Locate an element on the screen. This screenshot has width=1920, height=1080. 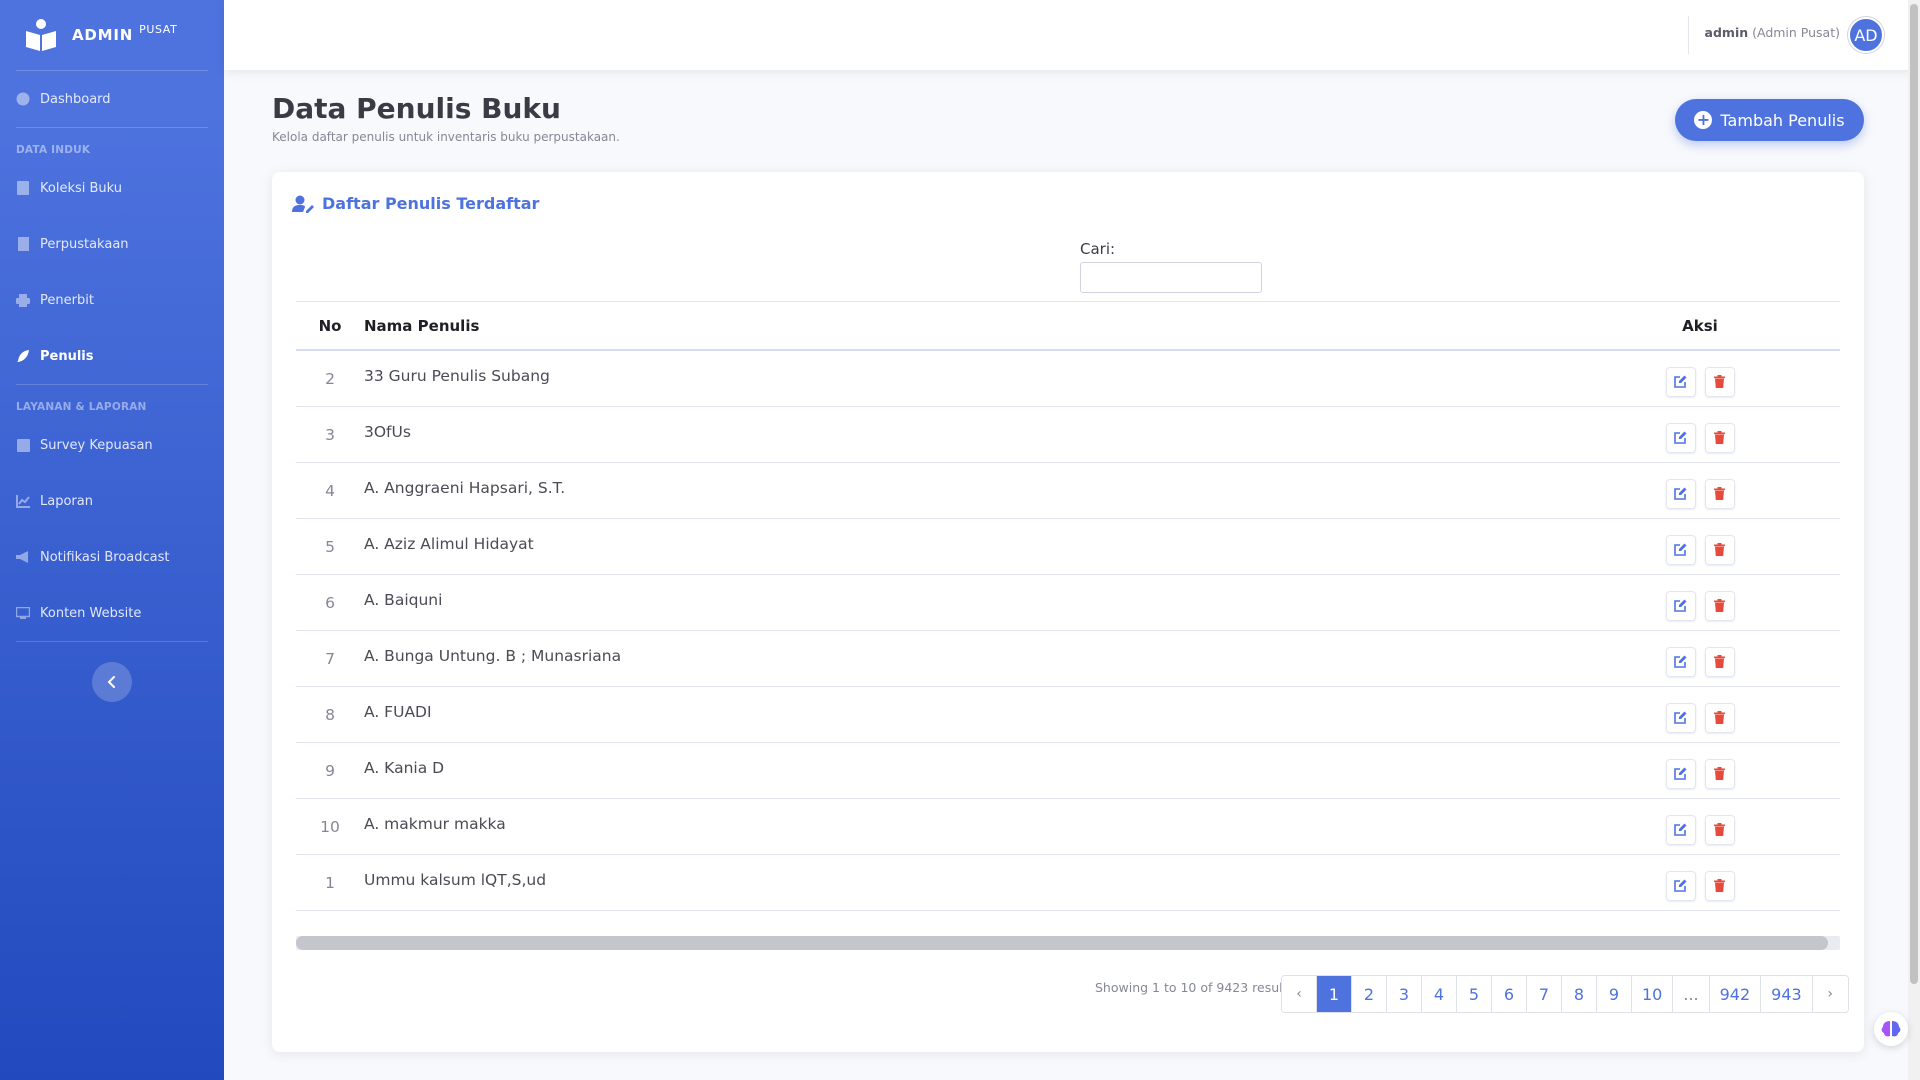
author-name: A. Kania D is located at coordinates (404, 767).